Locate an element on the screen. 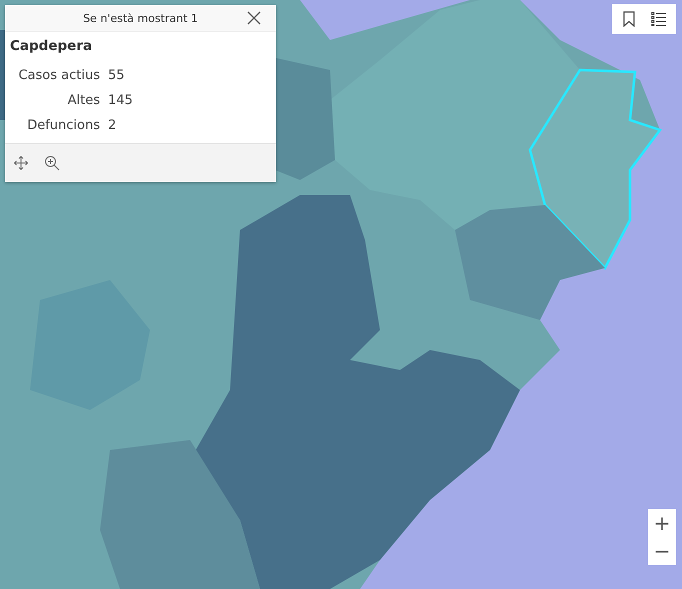 The width and height of the screenshot is (682, 589). field-label: Casos actius is located at coordinates (59, 75).